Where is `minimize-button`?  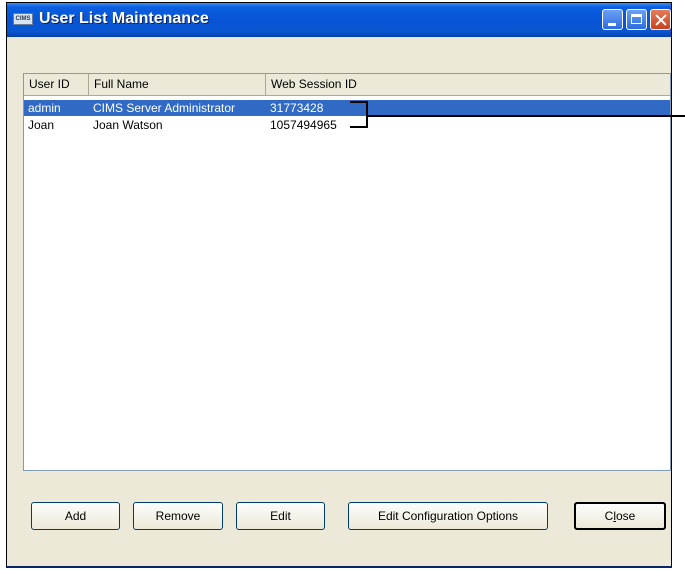 minimize-button is located at coordinates (612, 19).